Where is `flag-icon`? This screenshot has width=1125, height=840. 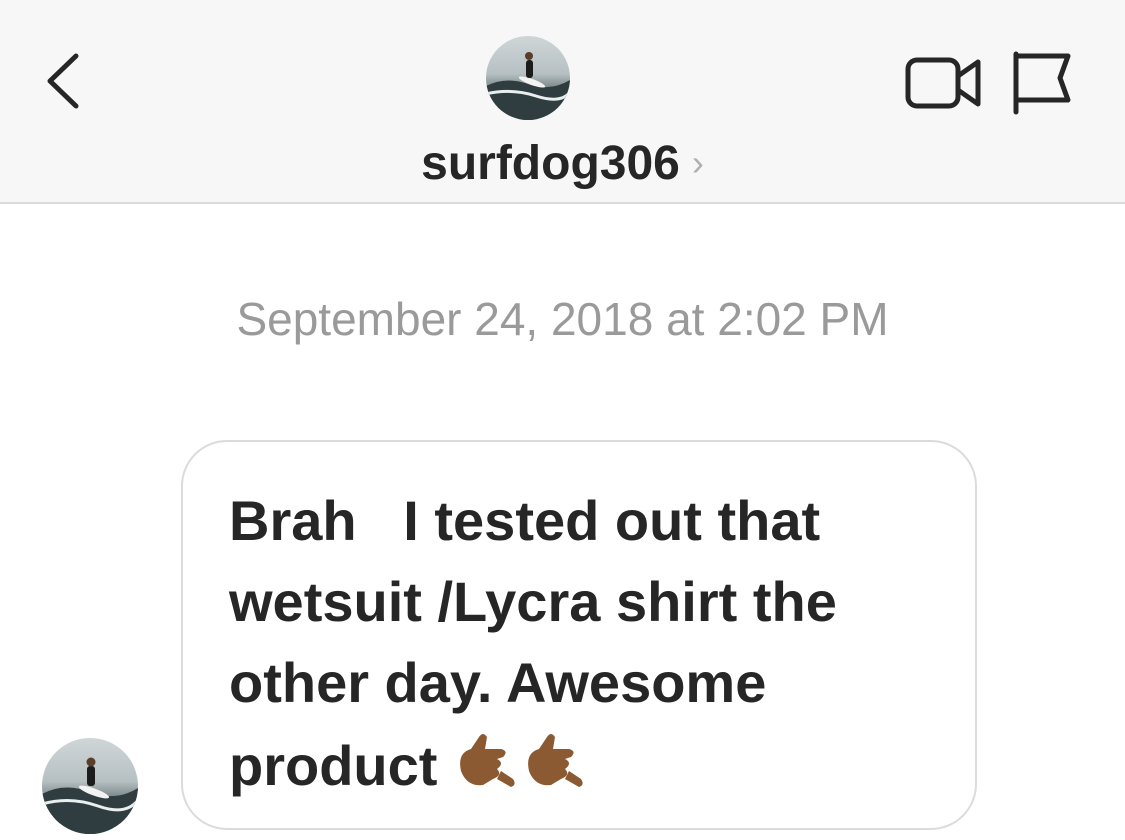 flag-icon is located at coordinates (1042, 82).